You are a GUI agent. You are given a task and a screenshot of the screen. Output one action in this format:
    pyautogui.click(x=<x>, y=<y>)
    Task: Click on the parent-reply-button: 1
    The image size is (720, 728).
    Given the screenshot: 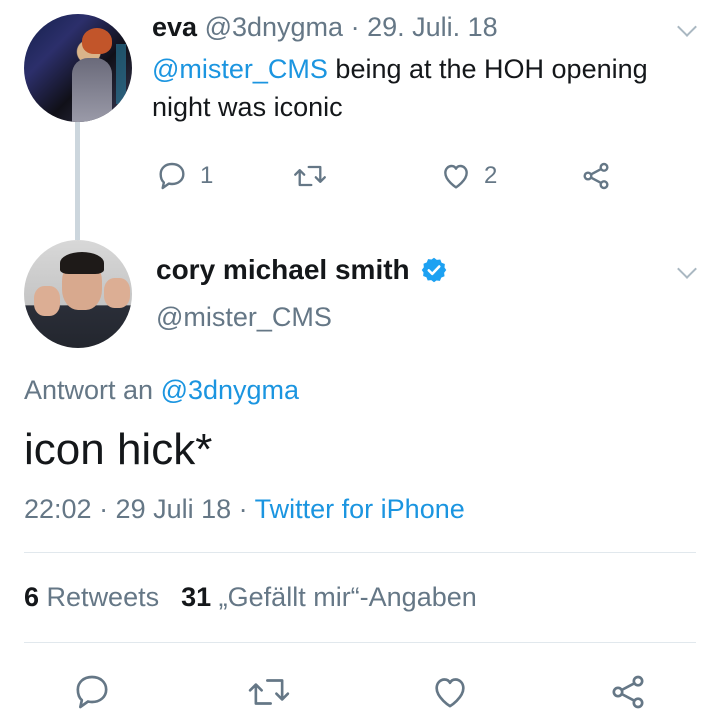 What is the action you would take?
    pyautogui.click(x=184, y=176)
    